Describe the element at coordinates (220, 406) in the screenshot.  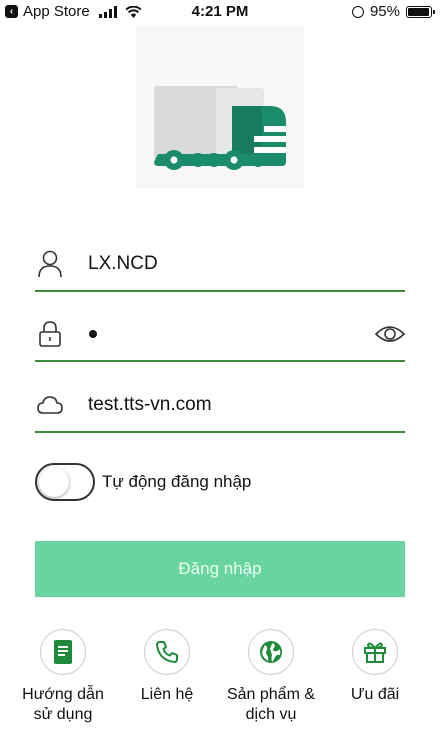
I see `server-field: test.tts-vn.com` at that location.